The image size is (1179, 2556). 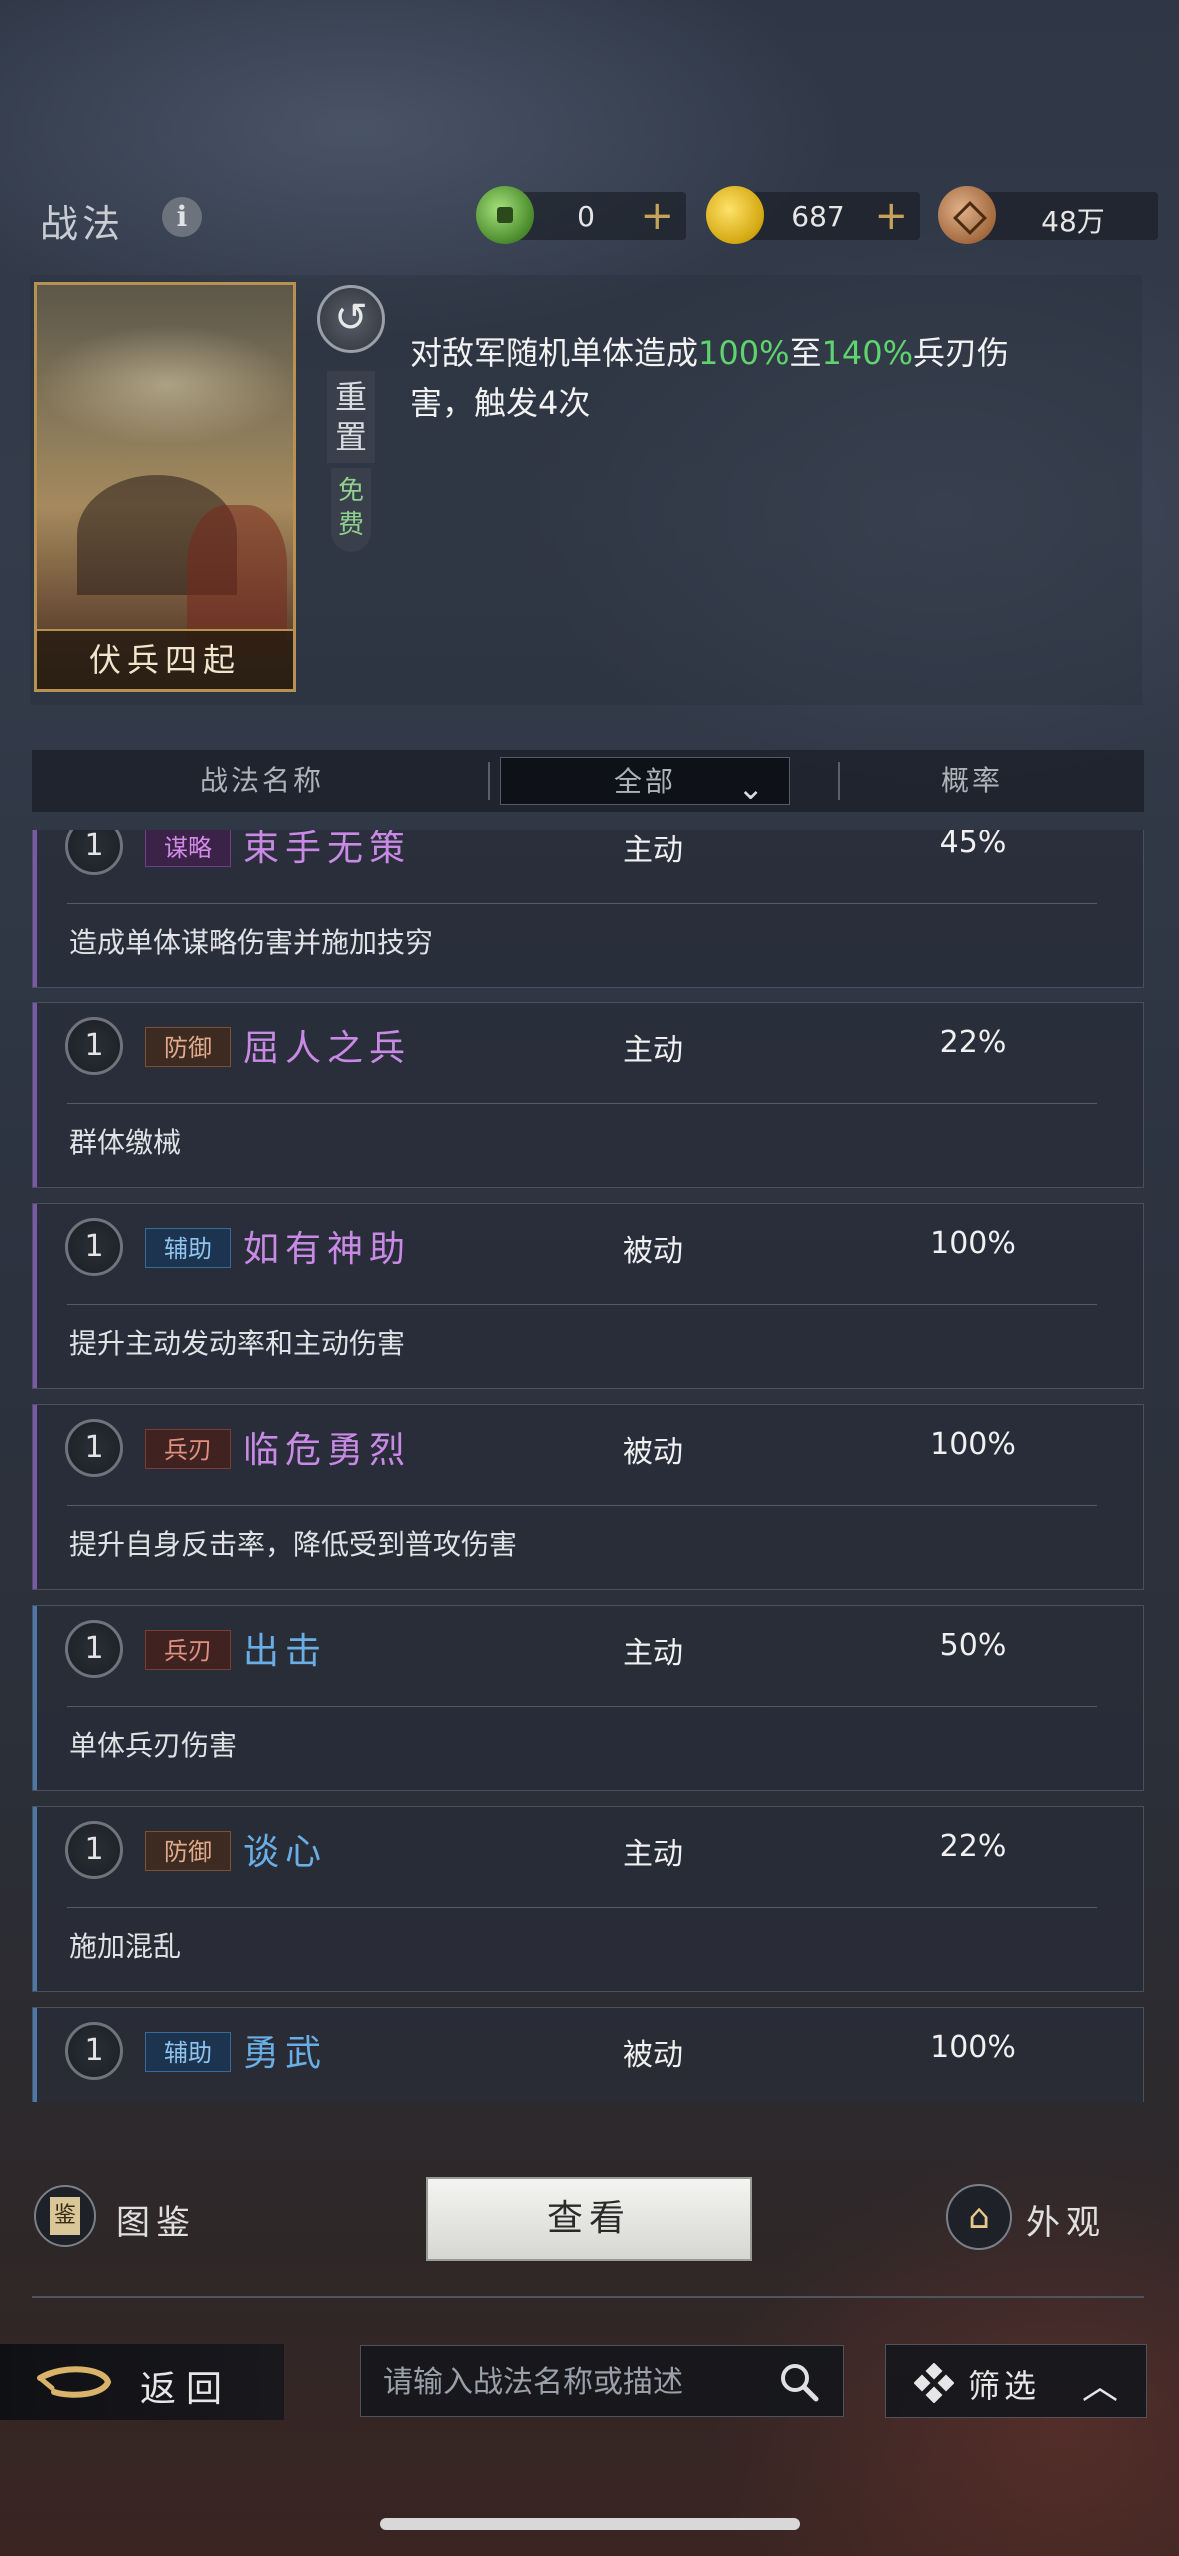 I want to click on skill-rate: 45%, so click(x=973, y=845).